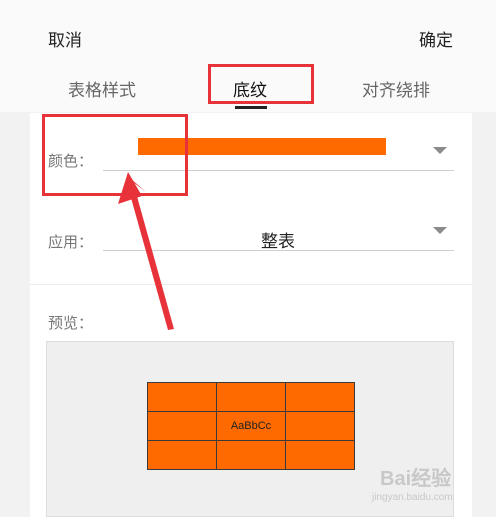 The width and height of the screenshot is (496, 517). Describe the element at coordinates (412, 497) in the screenshot. I see `watermark-url: jingyan.baidu.com` at that location.